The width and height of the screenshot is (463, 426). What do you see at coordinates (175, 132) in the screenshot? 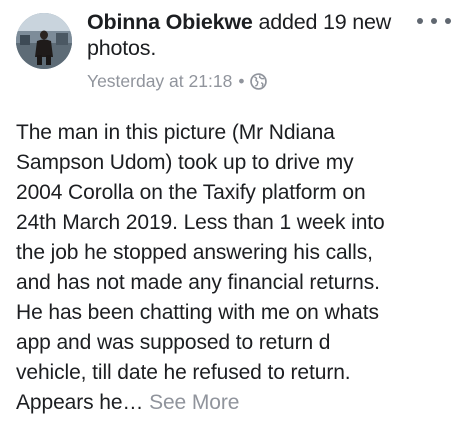
I see `body-line: The man in this picture (Mr Ndiana` at bounding box center [175, 132].